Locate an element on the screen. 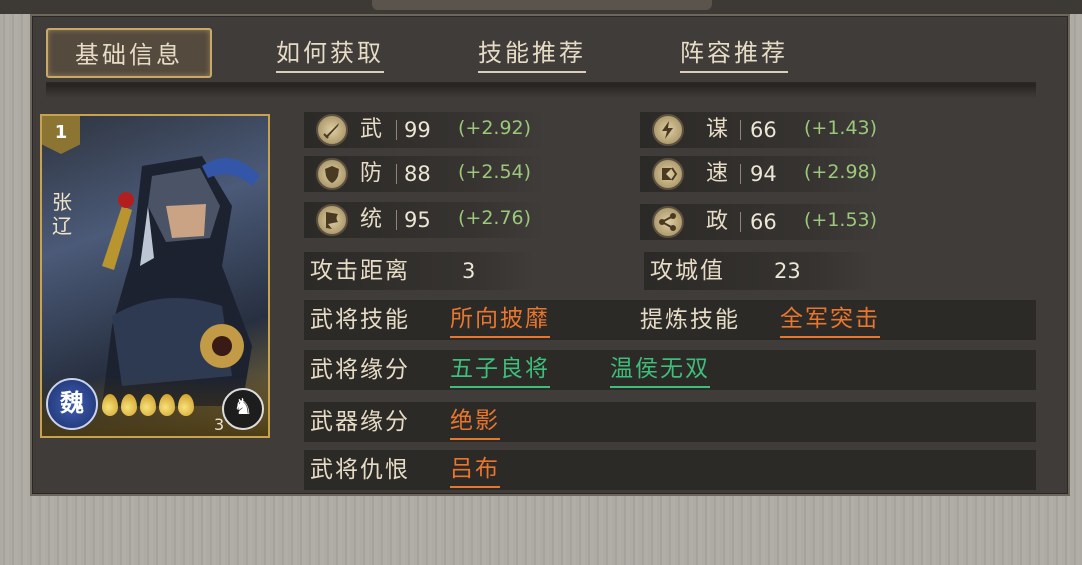  stat-politics: 政 66 (+1.53) is located at coordinates (760, 222).